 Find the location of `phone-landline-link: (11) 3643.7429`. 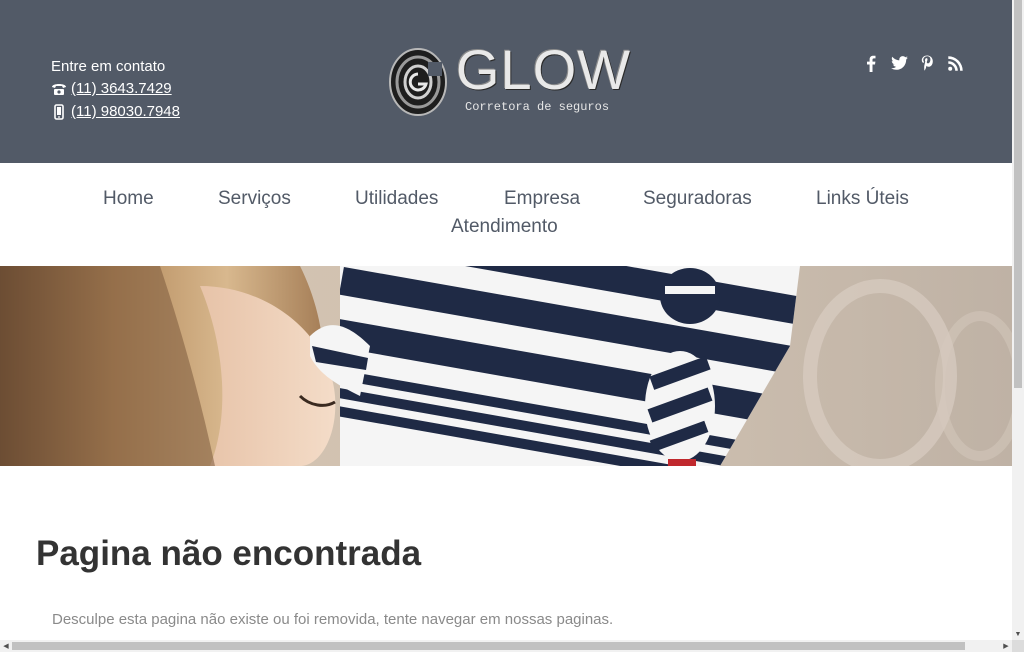

phone-landline-link: (11) 3643.7429 is located at coordinates (121, 88).